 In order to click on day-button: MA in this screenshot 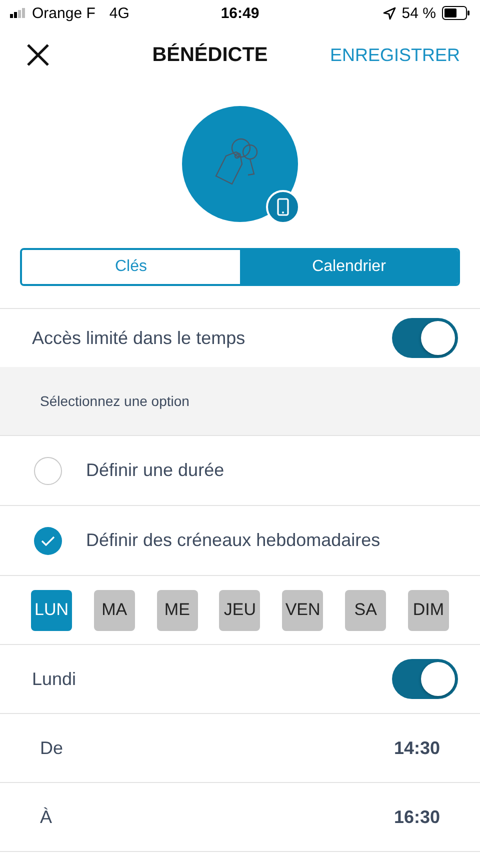, I will do `click(114, 610)`.